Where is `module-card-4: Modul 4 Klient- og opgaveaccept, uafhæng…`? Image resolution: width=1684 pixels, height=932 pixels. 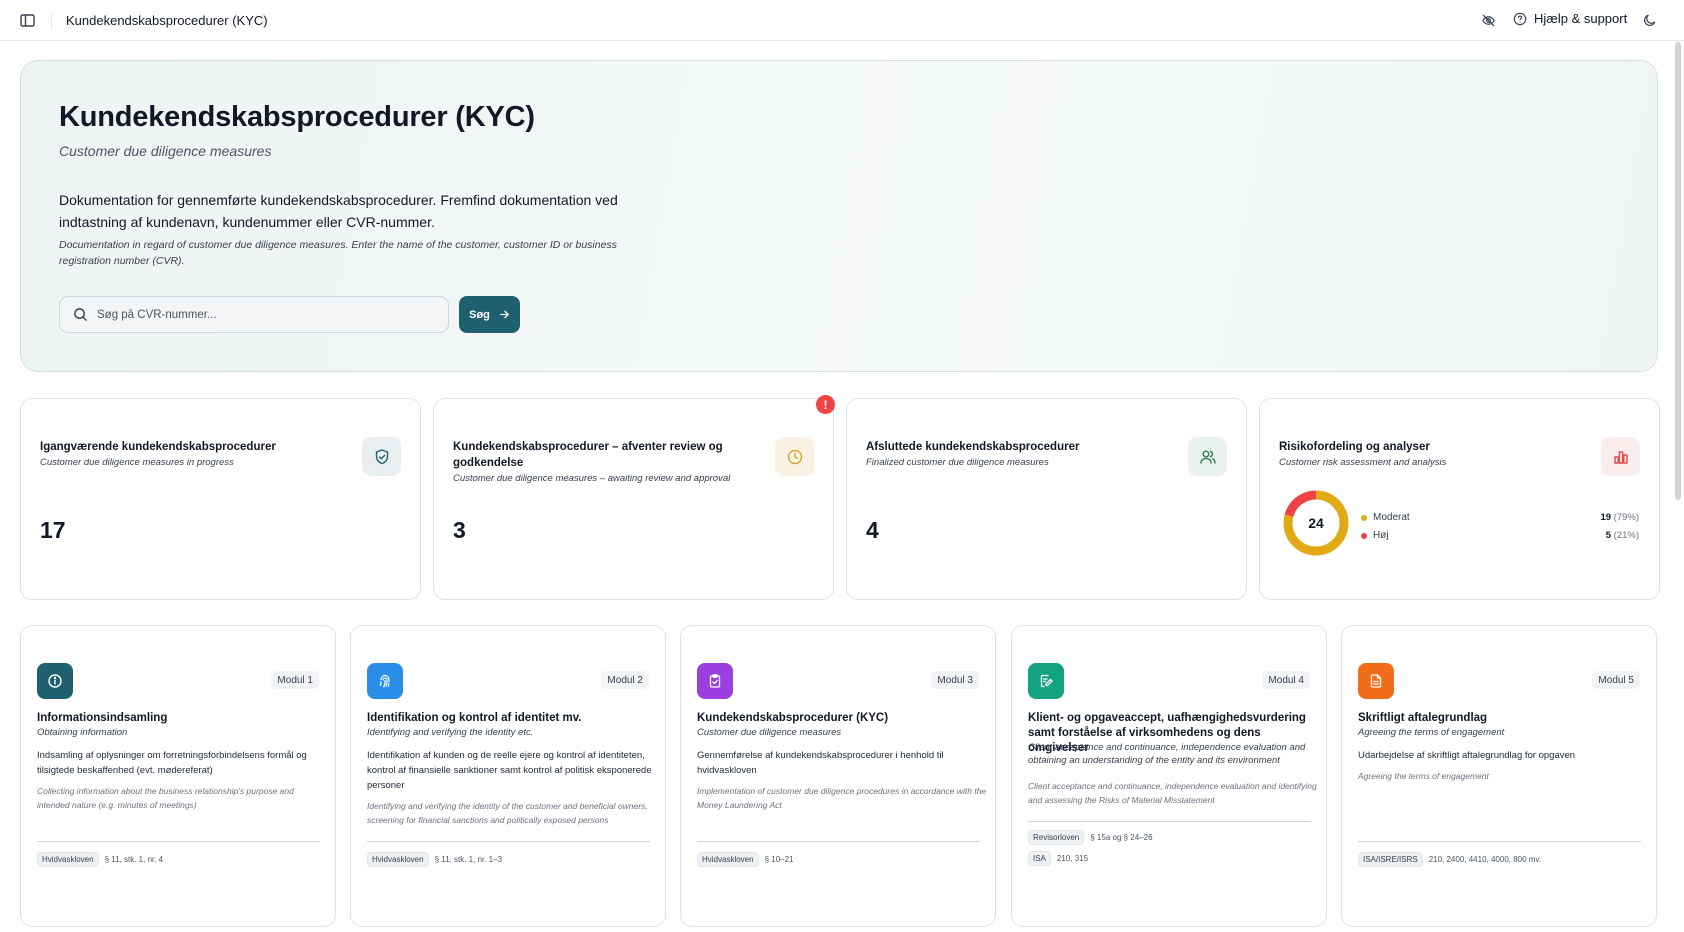 module-card-4: Modul 4 Klient- og opgaveaccept, uafhæng… is located at coordinates (1169, 776).